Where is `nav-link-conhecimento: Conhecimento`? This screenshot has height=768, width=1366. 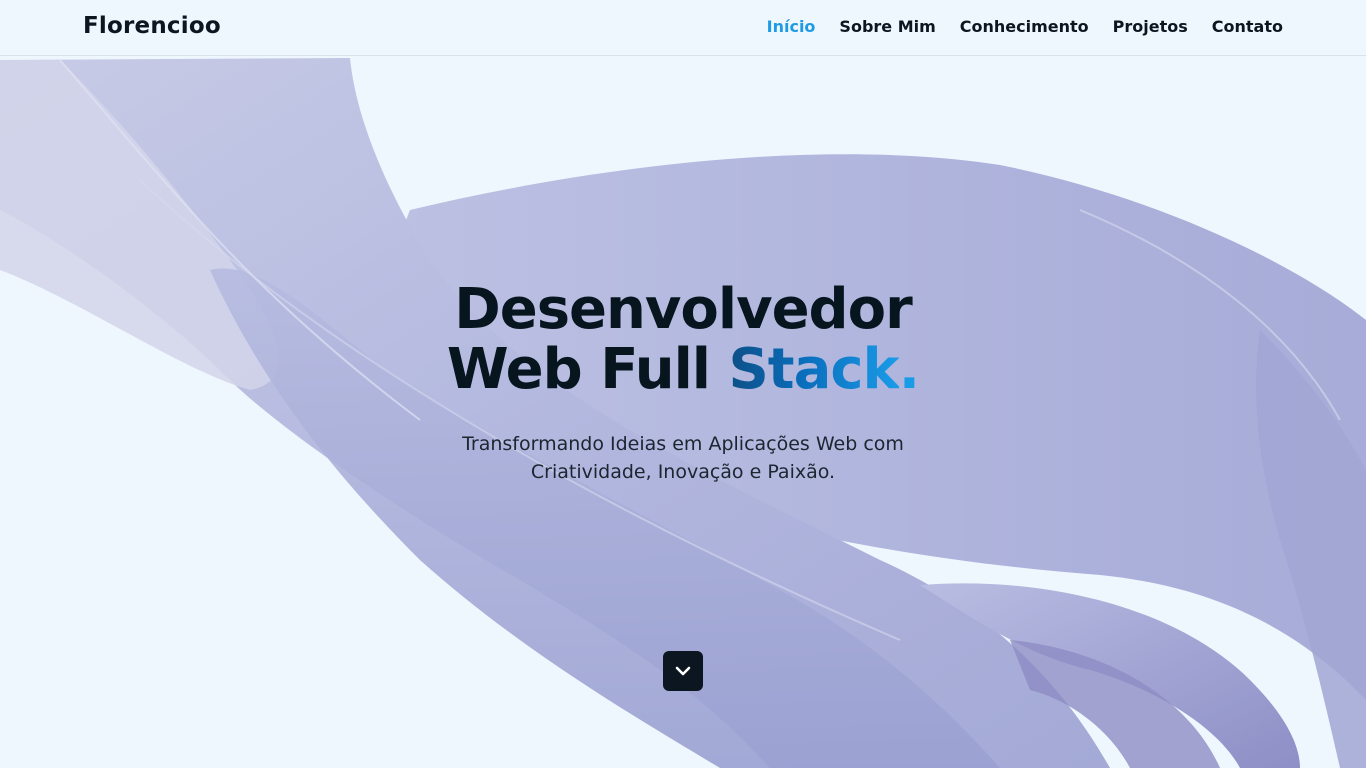 nav-link-conhecimento: Conhecimento is located at coordinates (1024, 26).